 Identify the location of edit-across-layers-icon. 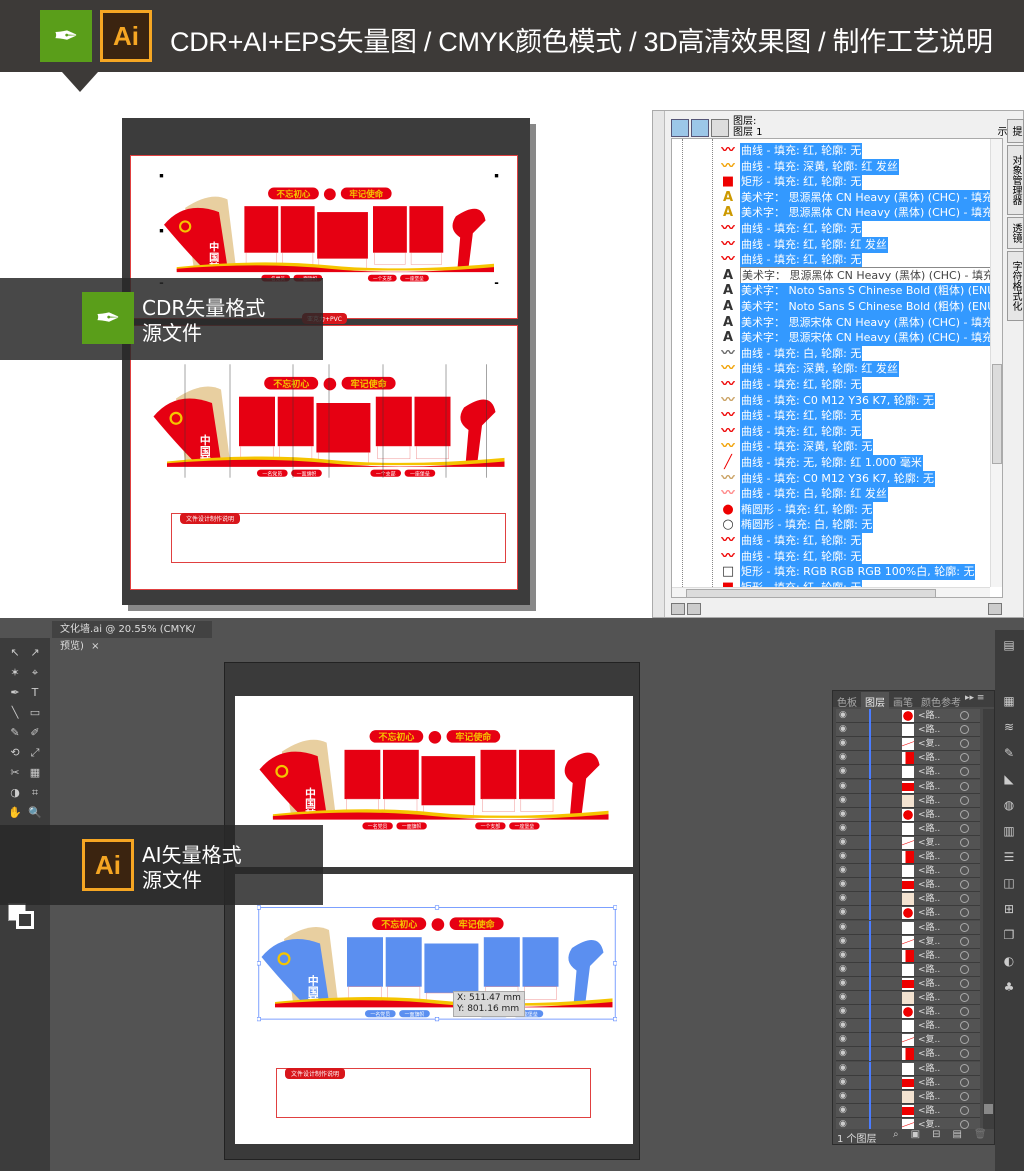
(700, 128).